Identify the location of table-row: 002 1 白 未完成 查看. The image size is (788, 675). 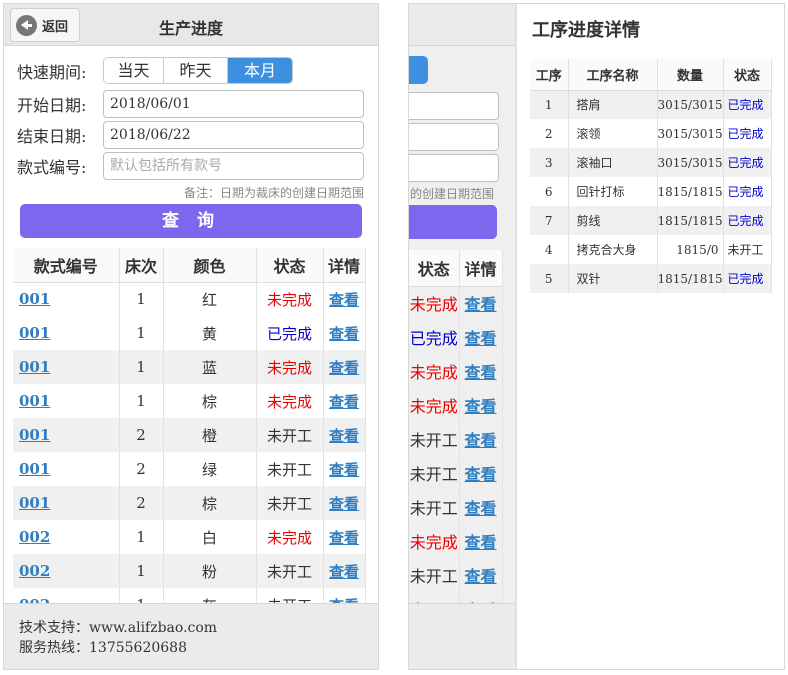
(189, 537).